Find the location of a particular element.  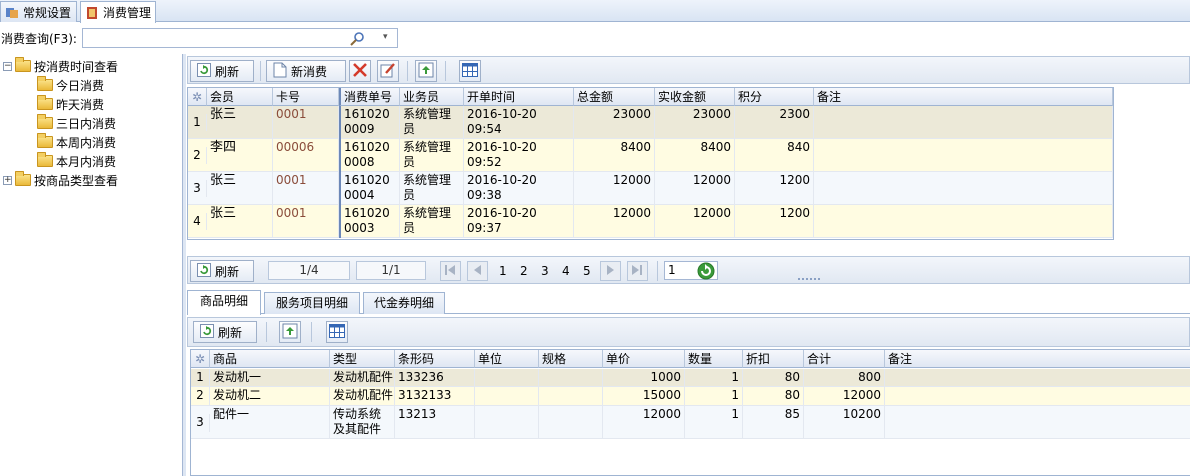

splitter is located at coordinates (184, 265).